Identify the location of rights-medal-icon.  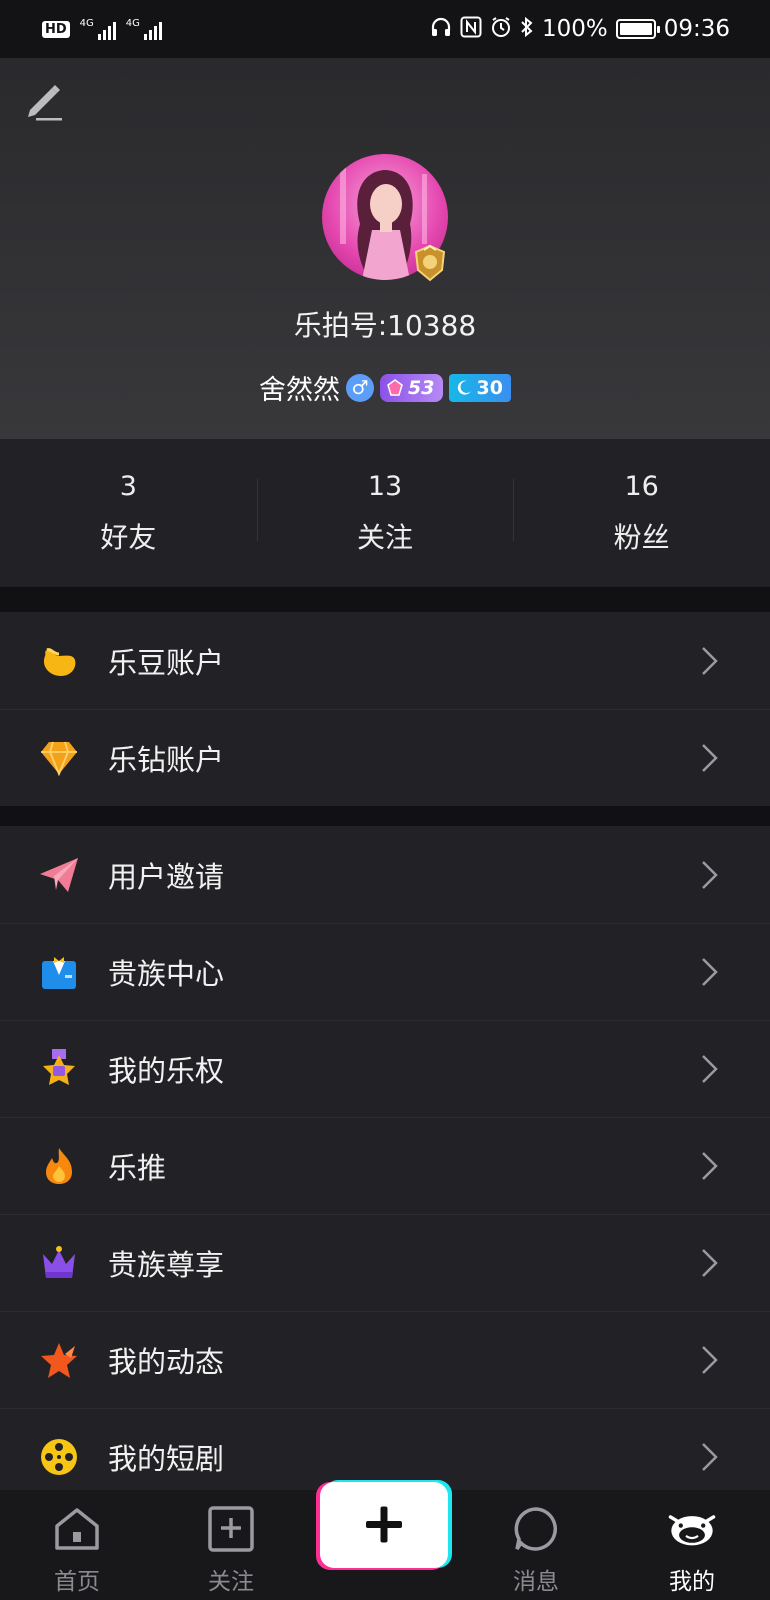
(59, 1069).